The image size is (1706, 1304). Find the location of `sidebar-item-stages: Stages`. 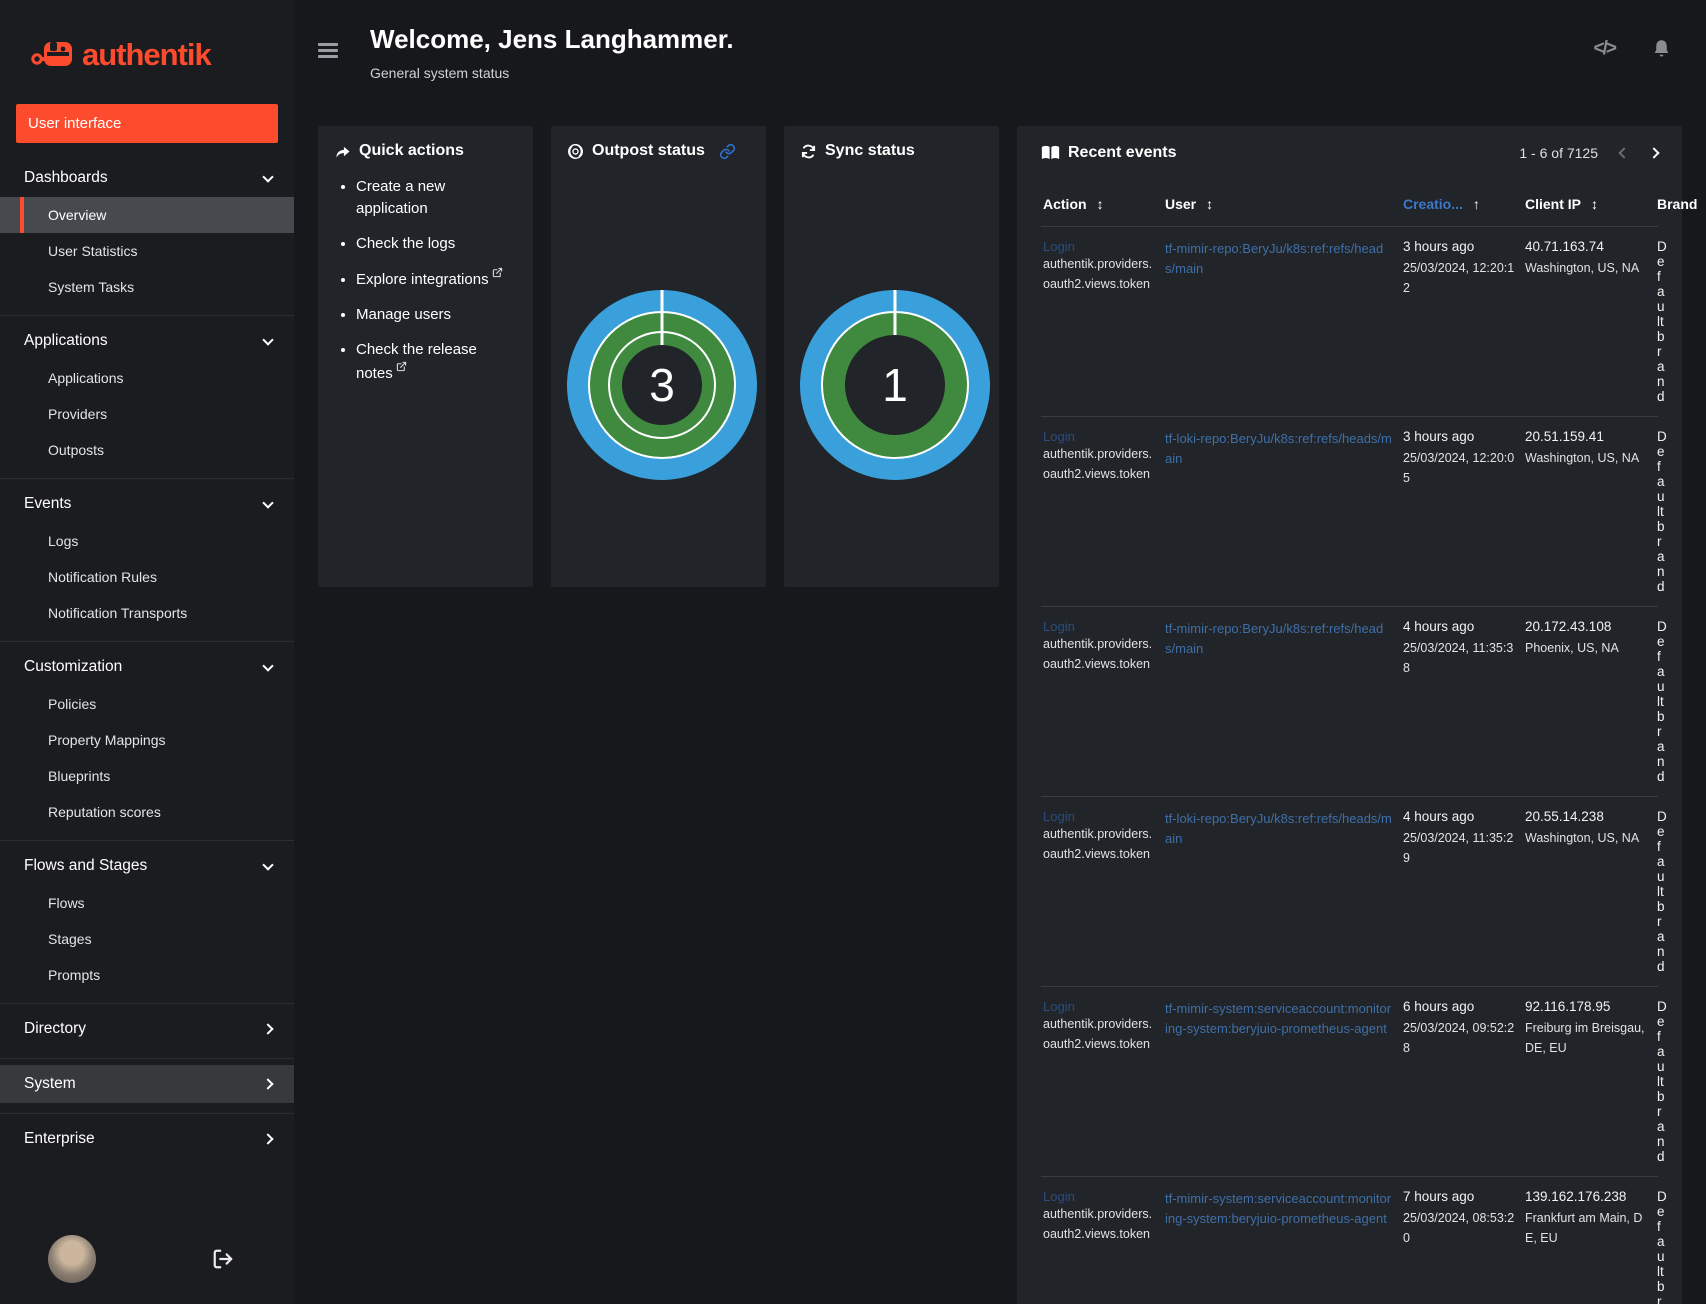

sidebar-item-stages: Stages is located at coordinates (147, 939).